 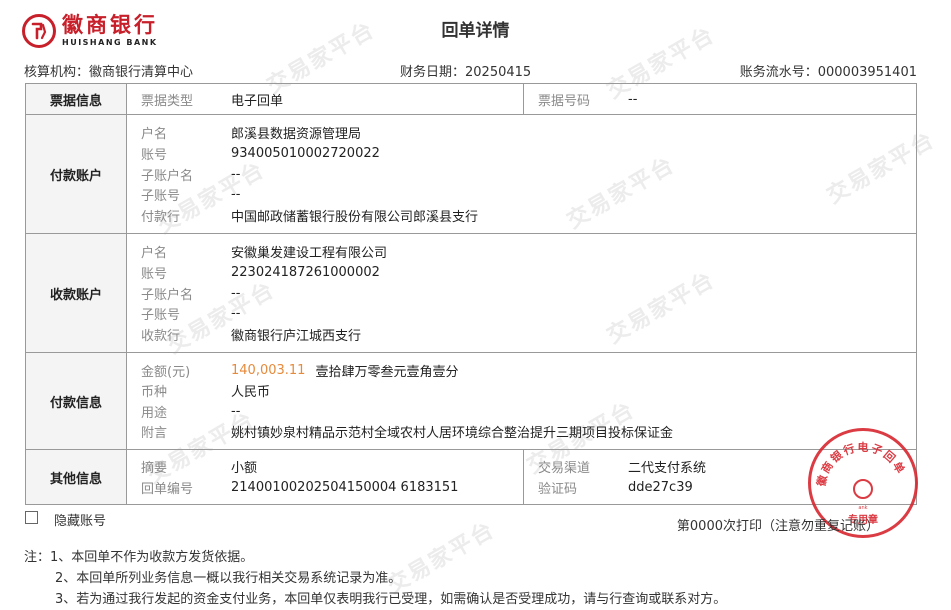 I want to click on org-label: 核算机构：, so click(x=57, y=72).